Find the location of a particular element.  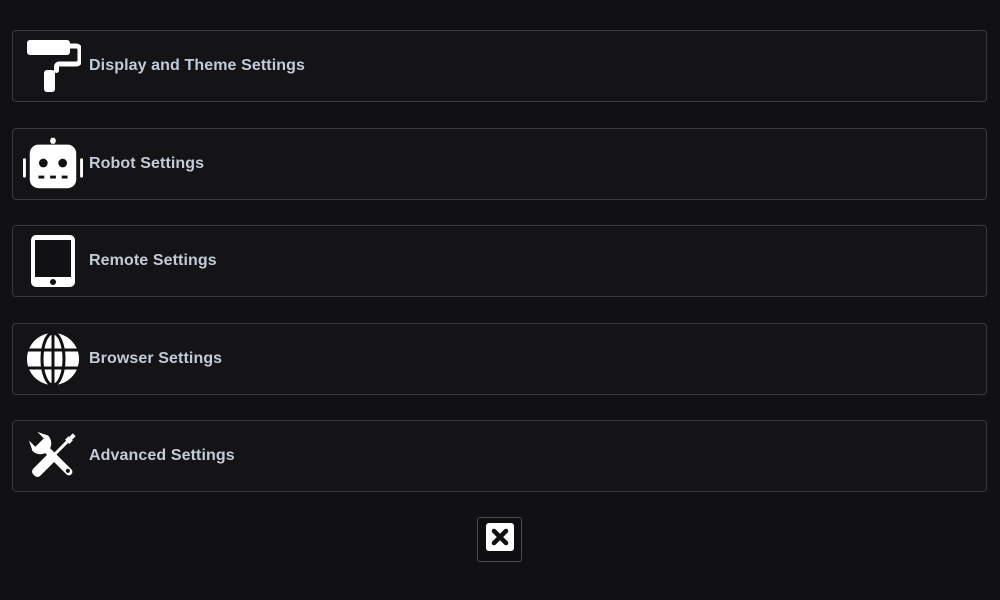

paint-roller-icon is located at coordinates (53, 66).